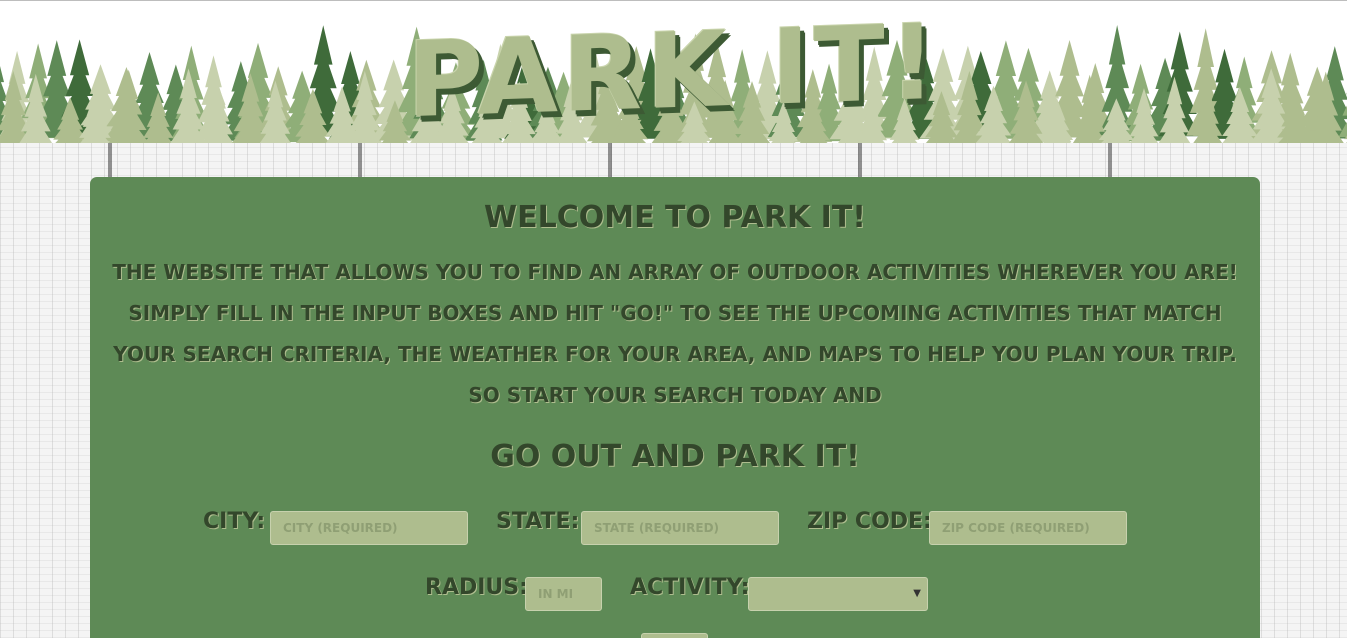  What do you see at coordinates (917, 593) in the screenshot?
I see `chevron-down-icon: ▼` at bounding box center [917, 593].